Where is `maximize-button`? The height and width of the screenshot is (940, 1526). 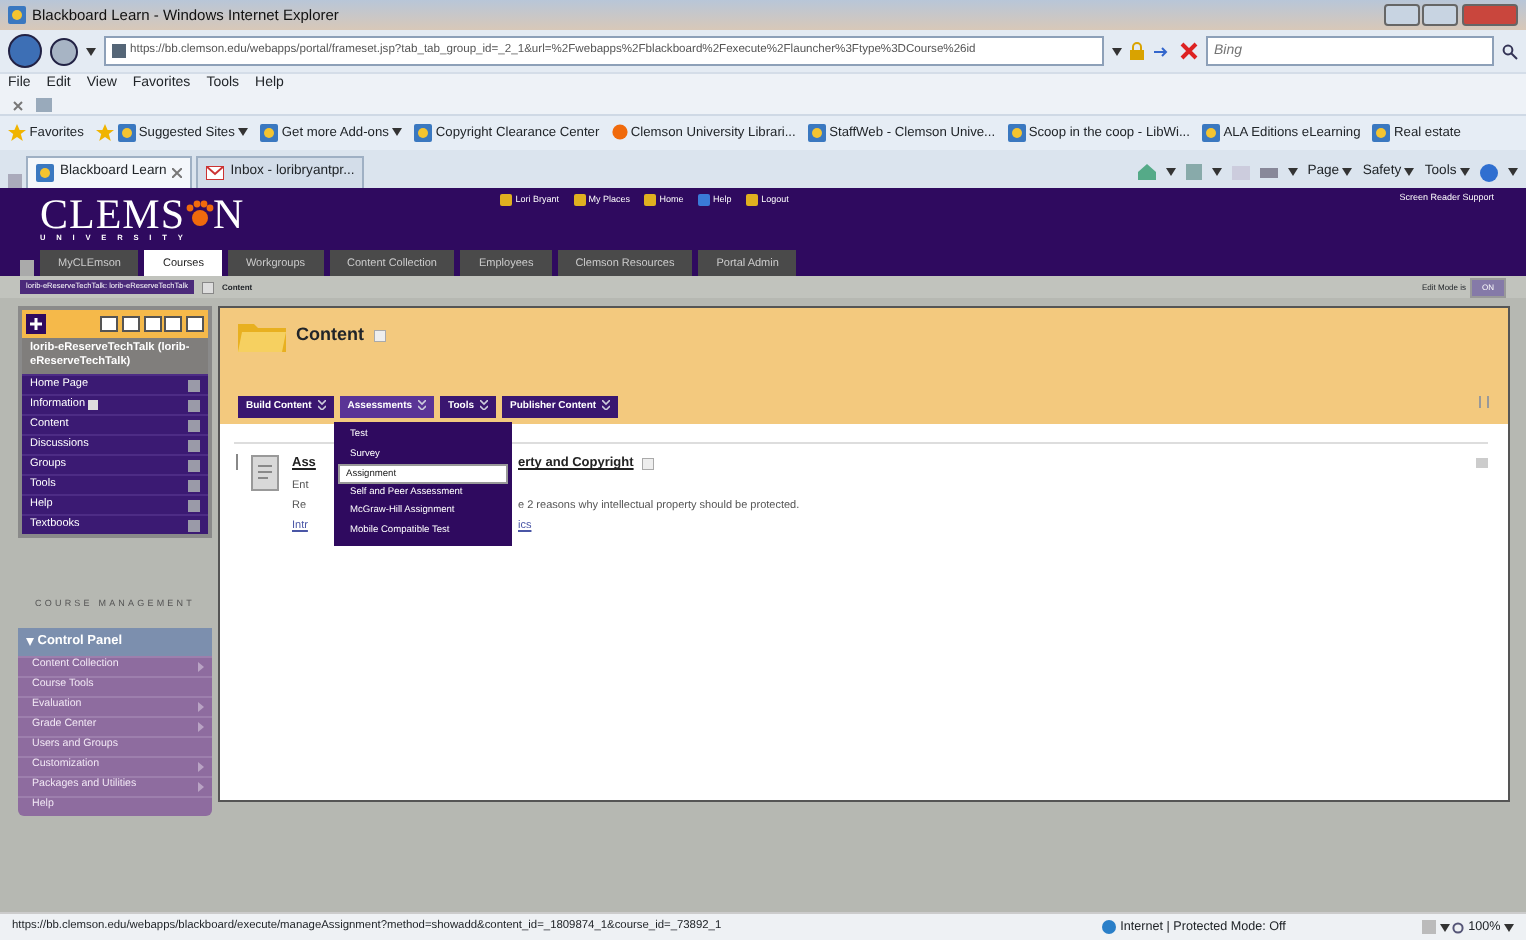 maximize-button is located at coordinates (1440, 15).